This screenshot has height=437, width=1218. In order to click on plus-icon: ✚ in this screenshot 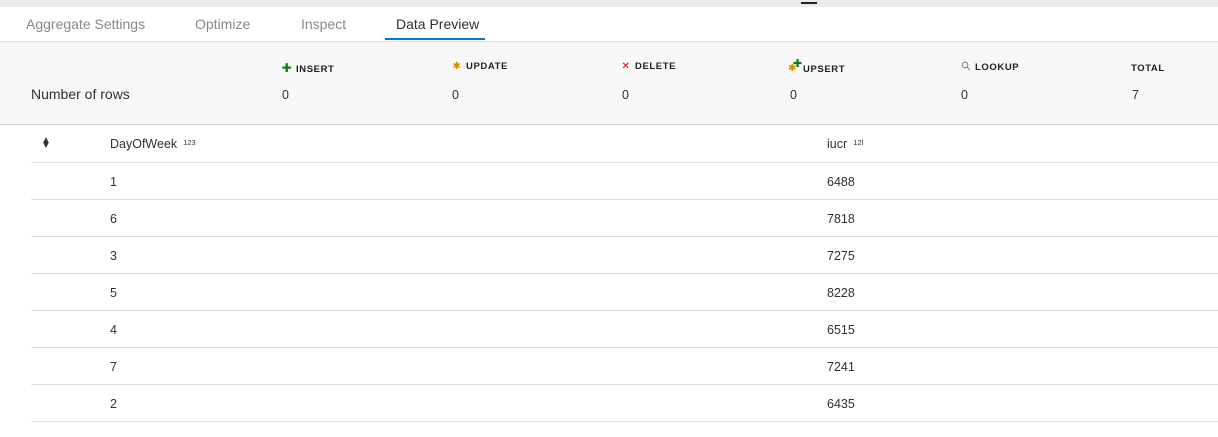, I will do `click(287, 68)`.